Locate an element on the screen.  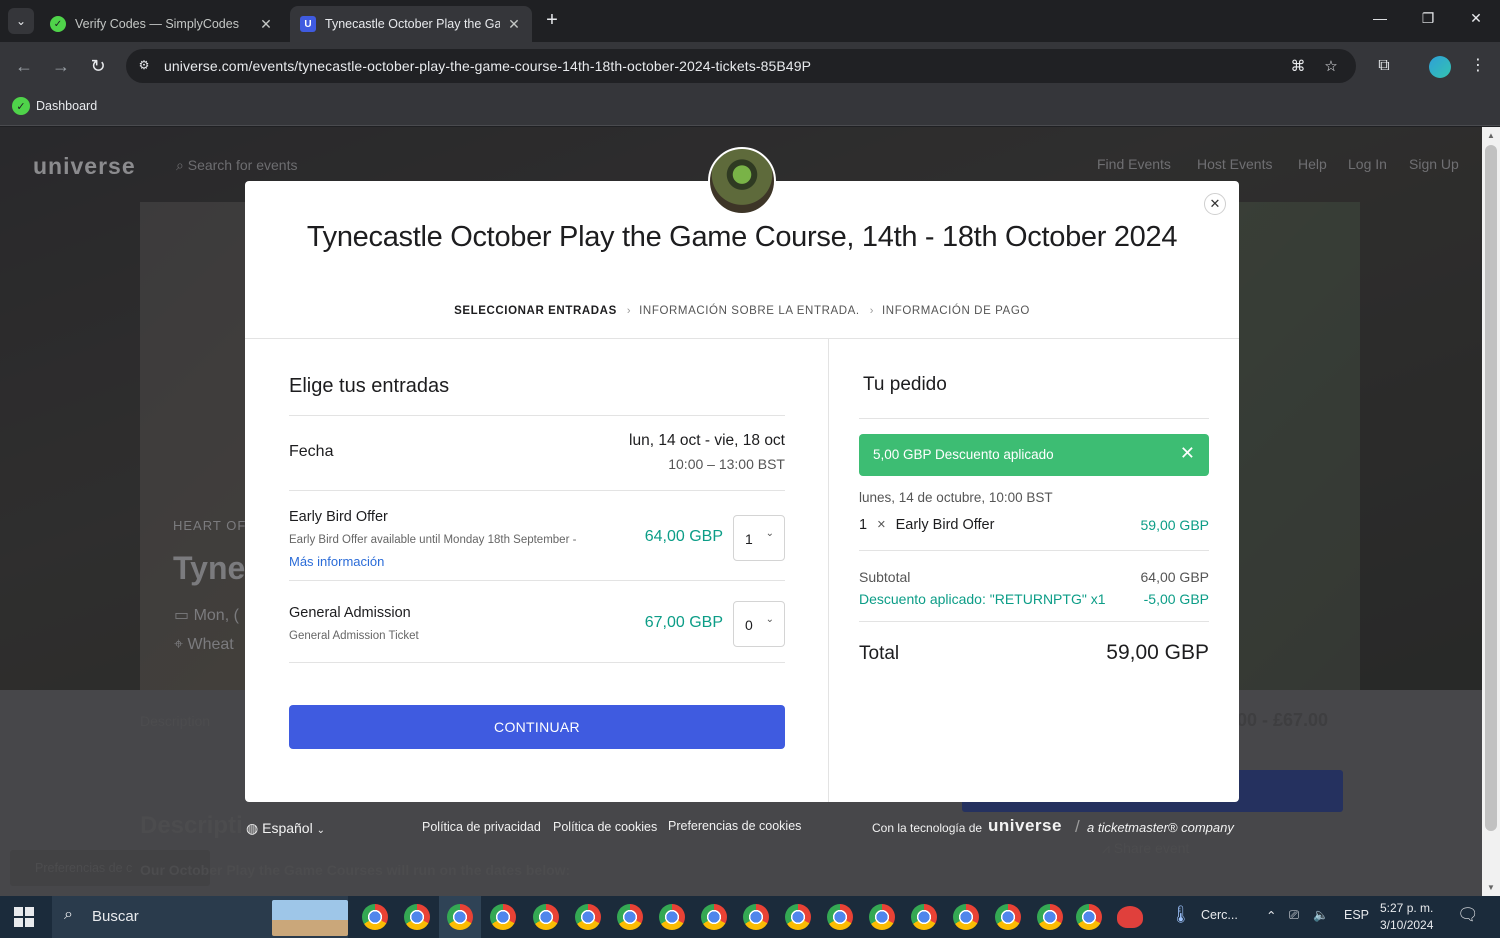
weather-icon: 🌡 is located at coordinates (1181, 914).